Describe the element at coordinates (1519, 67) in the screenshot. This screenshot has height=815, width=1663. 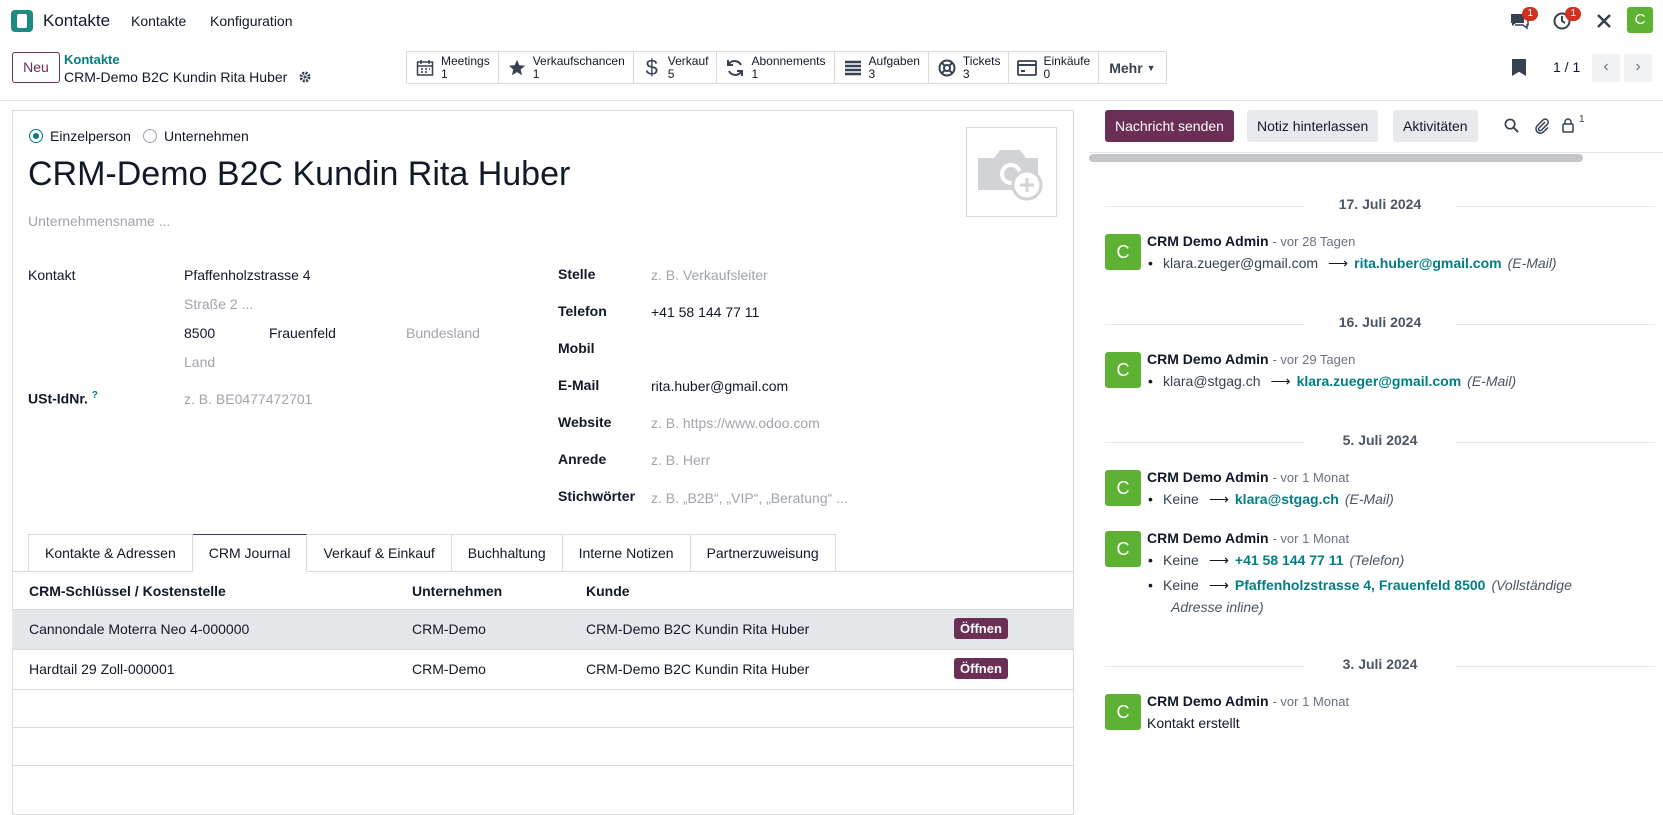
I see `bookmark-icon` at that location.